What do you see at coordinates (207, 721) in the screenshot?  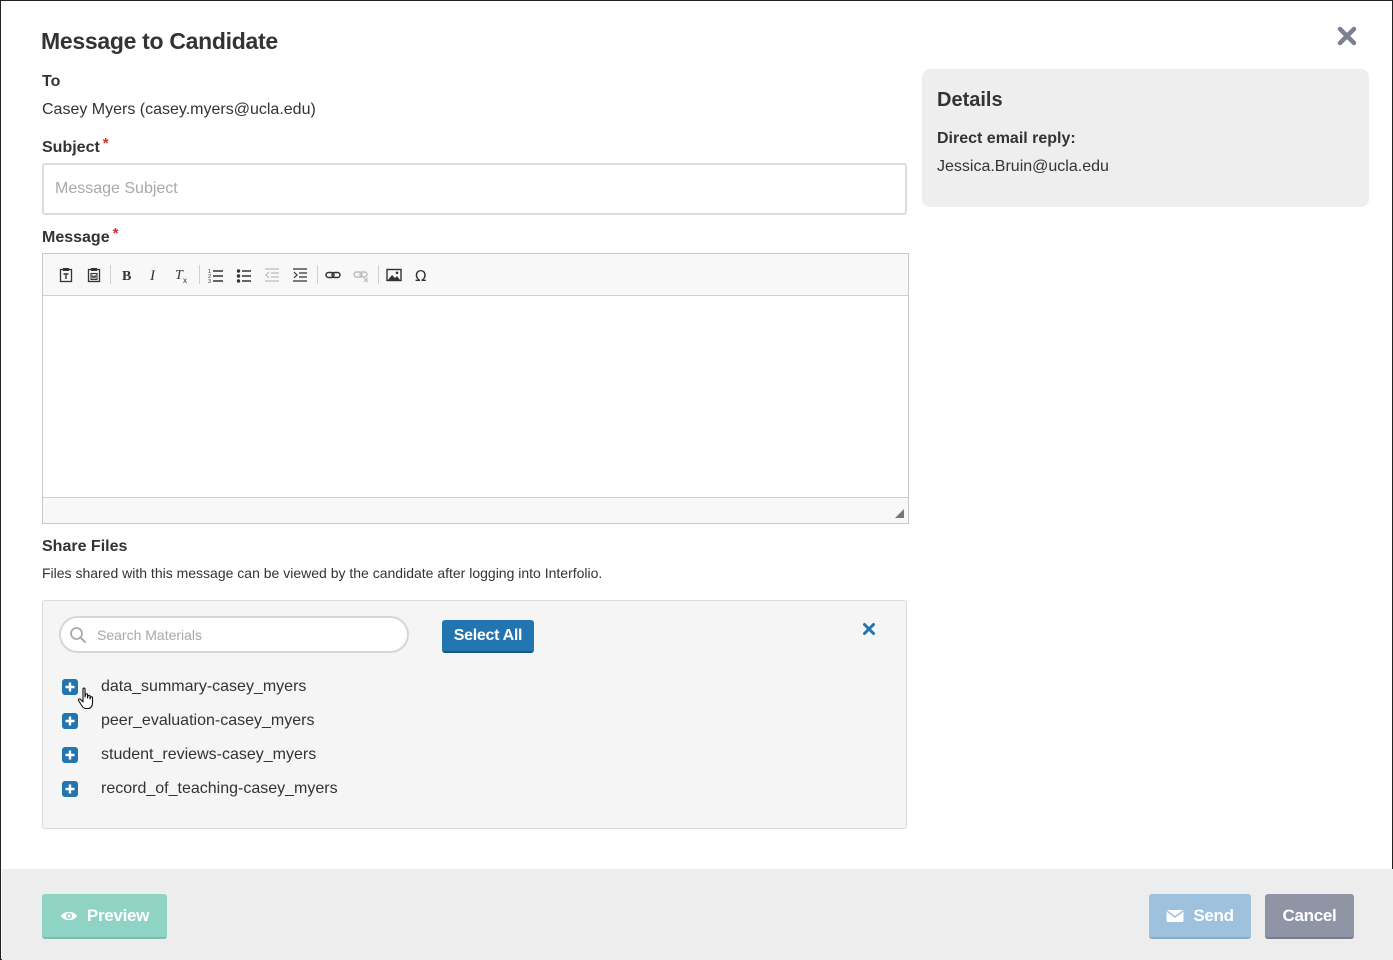 I see `file-name: peer_evaluation-casey_myers` at bounding box center [207, 721].